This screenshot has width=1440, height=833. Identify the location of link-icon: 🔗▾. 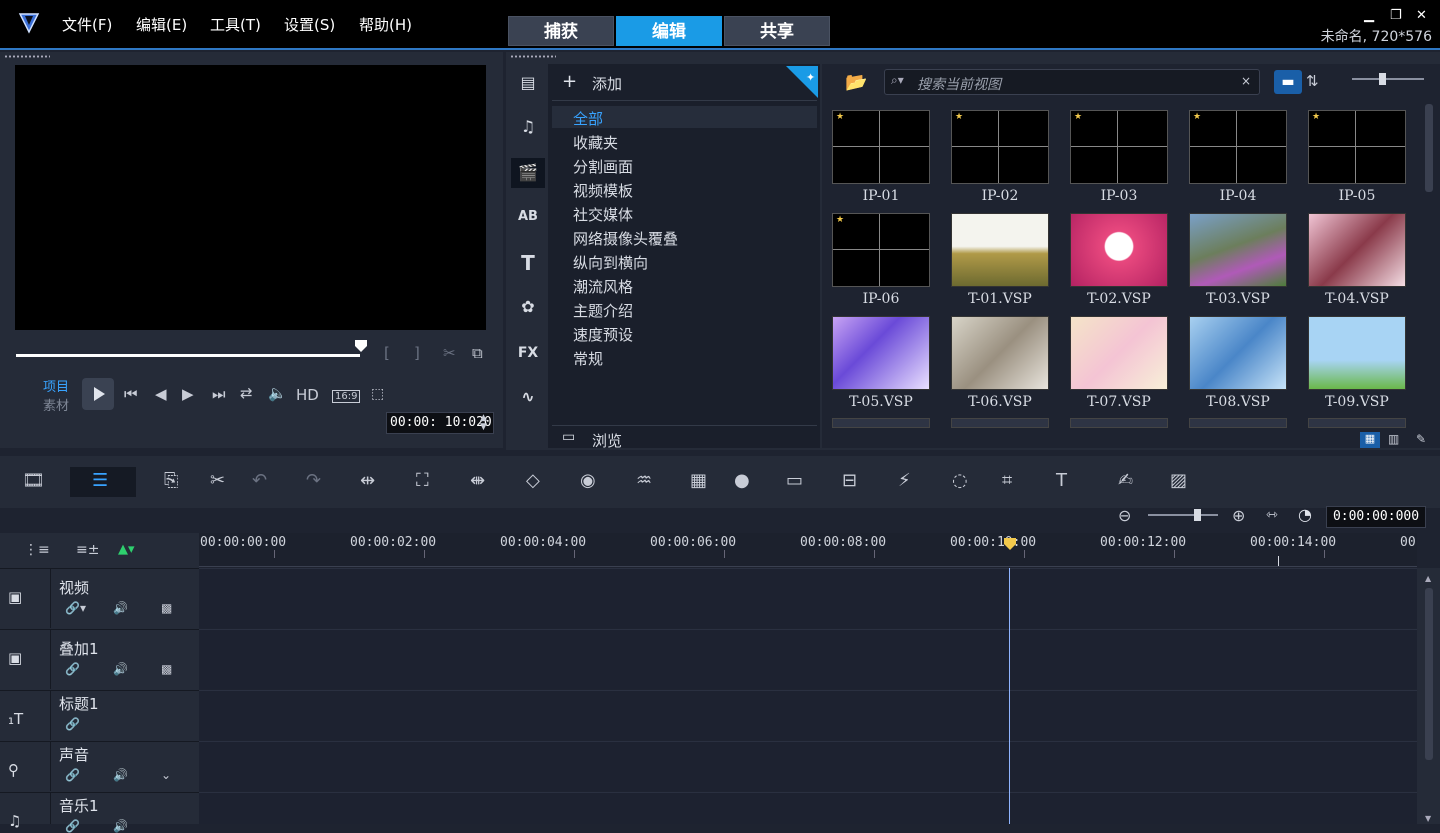
(75, 608).